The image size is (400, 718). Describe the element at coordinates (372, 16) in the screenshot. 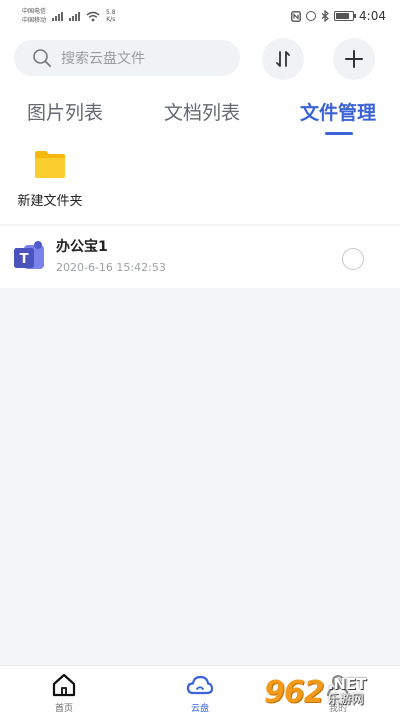

I see `clock: 4:04` at that location.